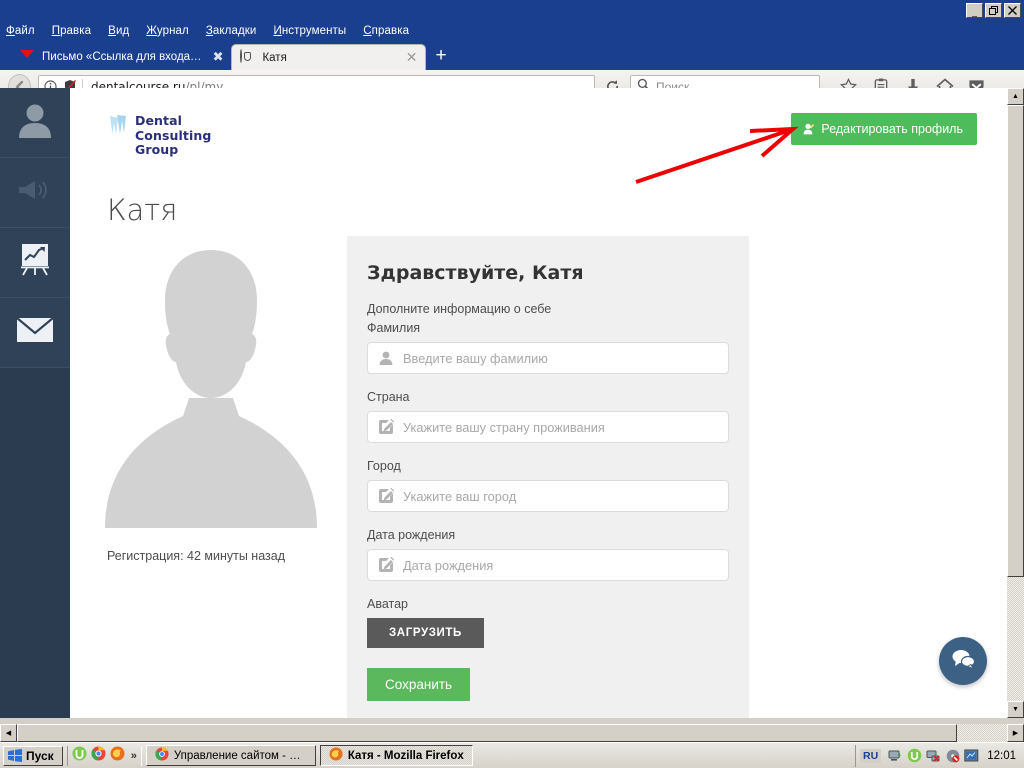 The width and height of the screenshot is (1024, 768). Describe the element at coordinates (40, 755) in the screenshot. I see `start-label: Пуск` at that location.